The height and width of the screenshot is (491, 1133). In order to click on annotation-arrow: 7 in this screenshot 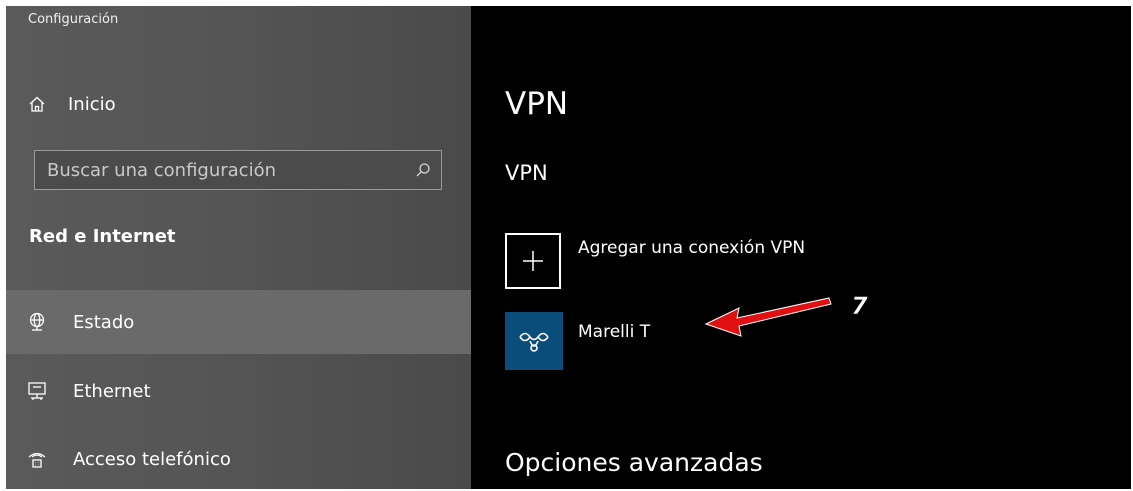, I will do `click(786, 314)`.